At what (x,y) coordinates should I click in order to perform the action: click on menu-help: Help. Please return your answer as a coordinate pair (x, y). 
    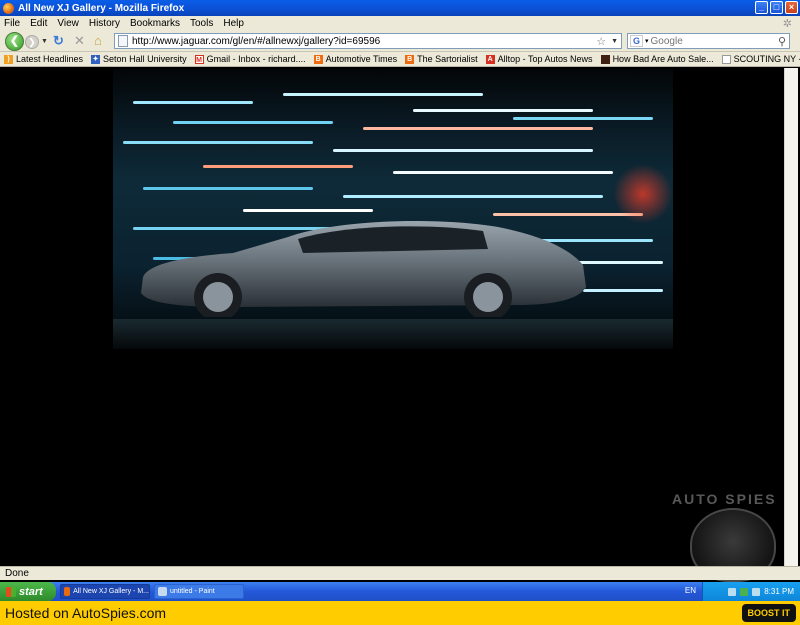
    Looking at the image, I should click on (233, 23).